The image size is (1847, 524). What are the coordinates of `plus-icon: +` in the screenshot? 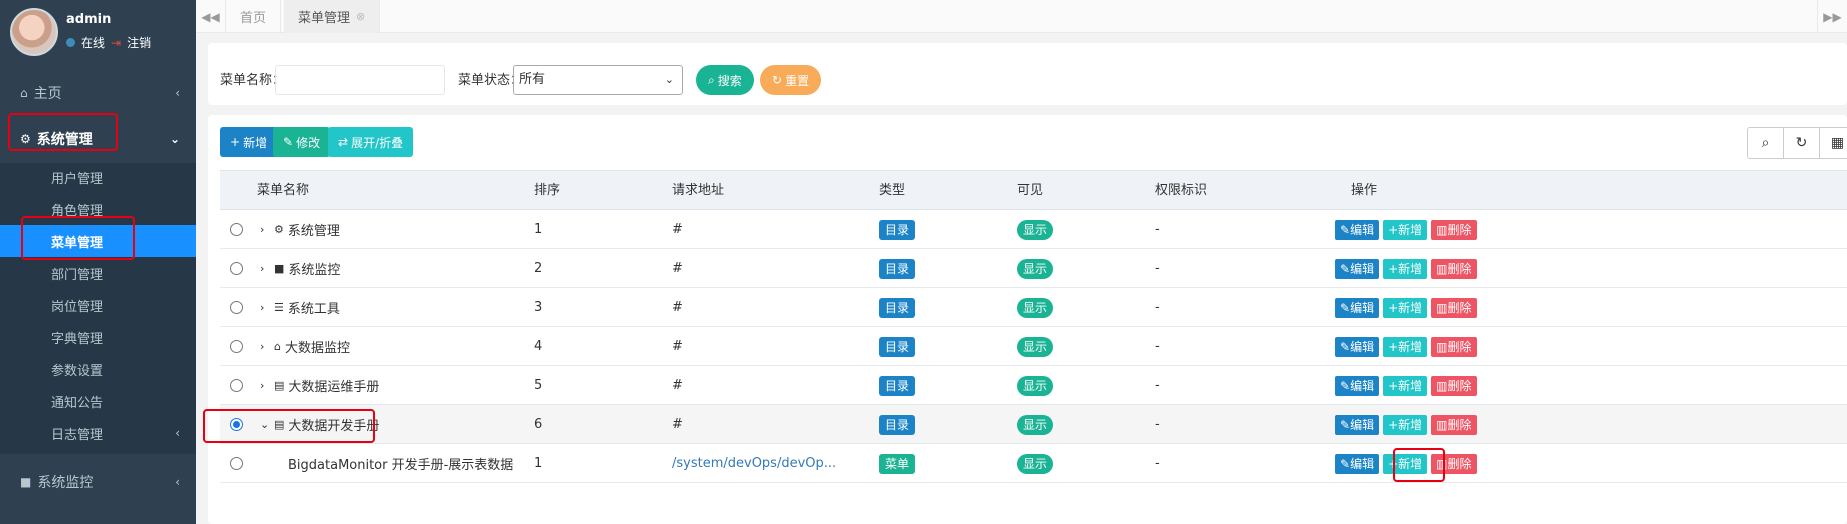 It's located at (1393, 346).